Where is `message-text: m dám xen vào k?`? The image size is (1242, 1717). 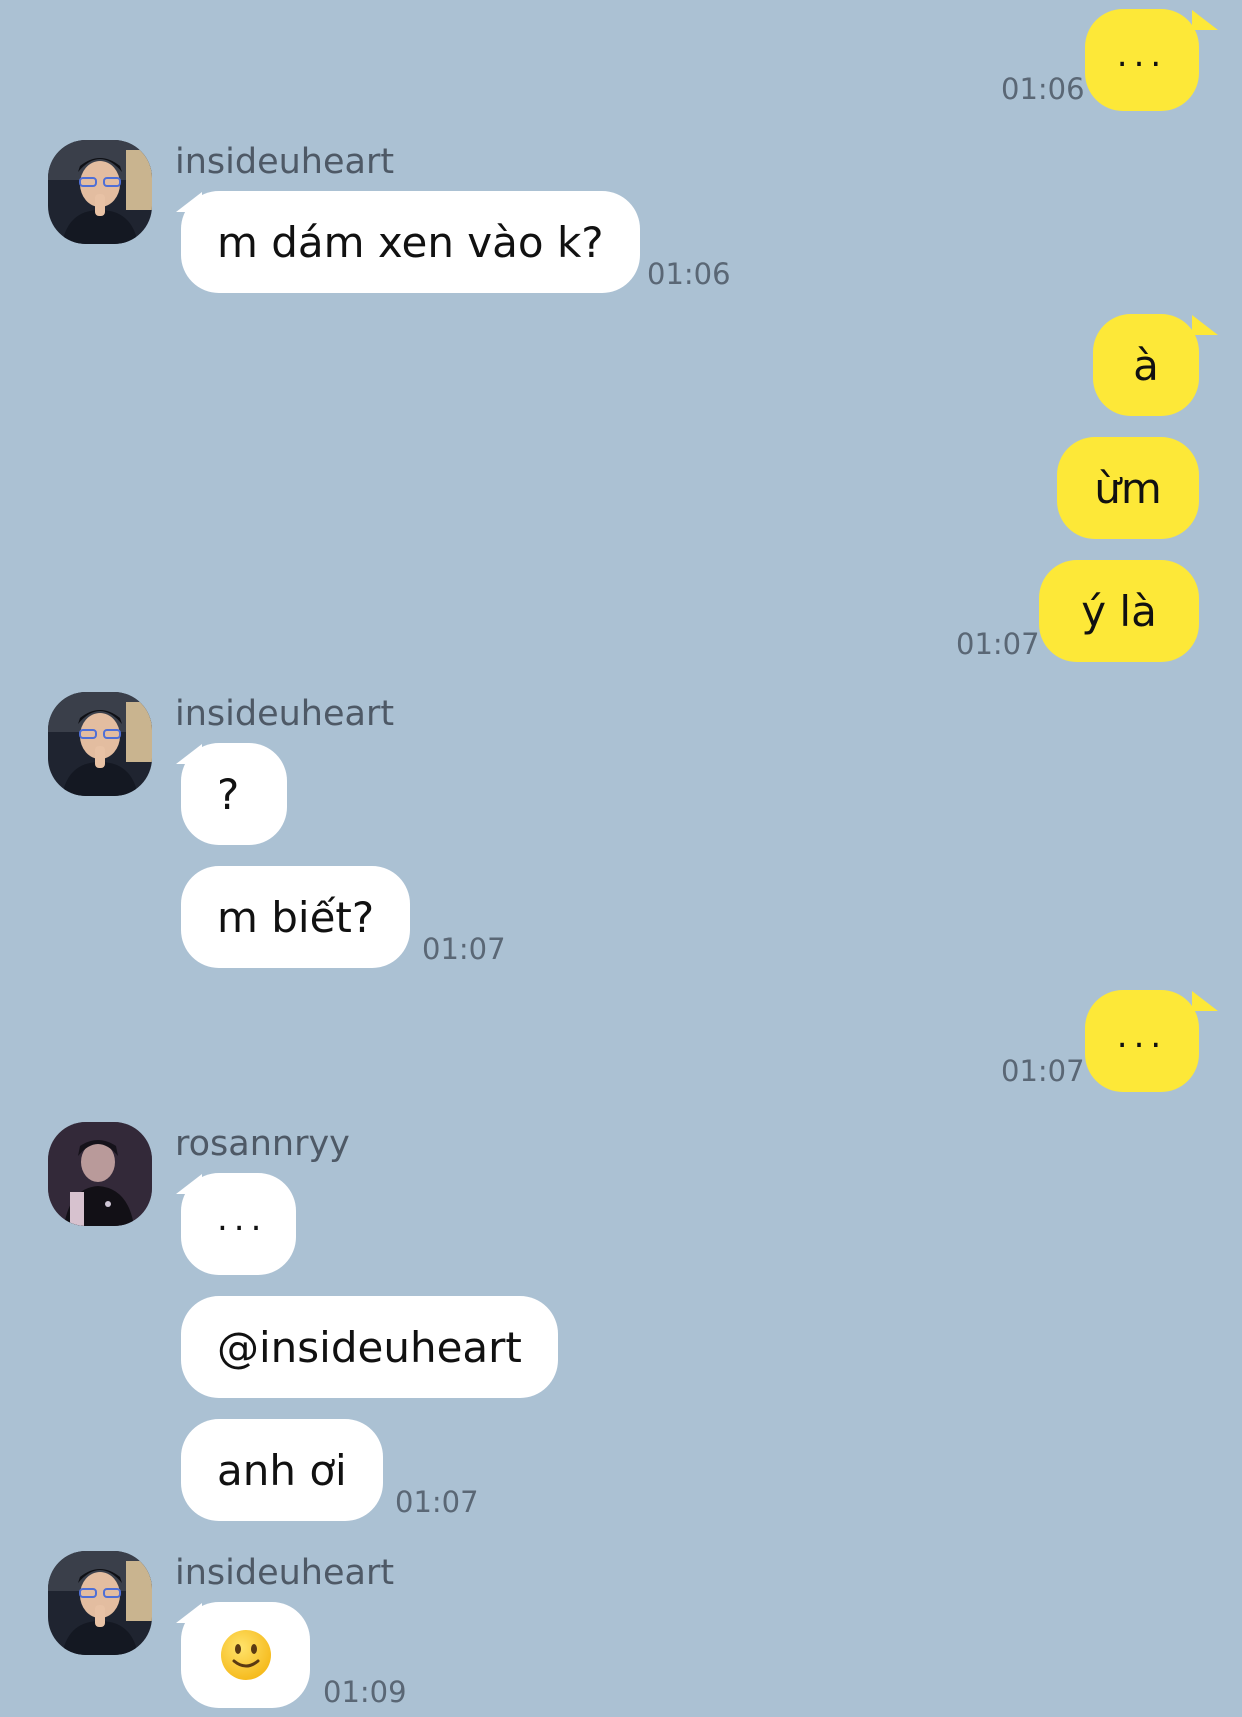 message-text: m dám xen vào k? is located at coordinates (410, 242).